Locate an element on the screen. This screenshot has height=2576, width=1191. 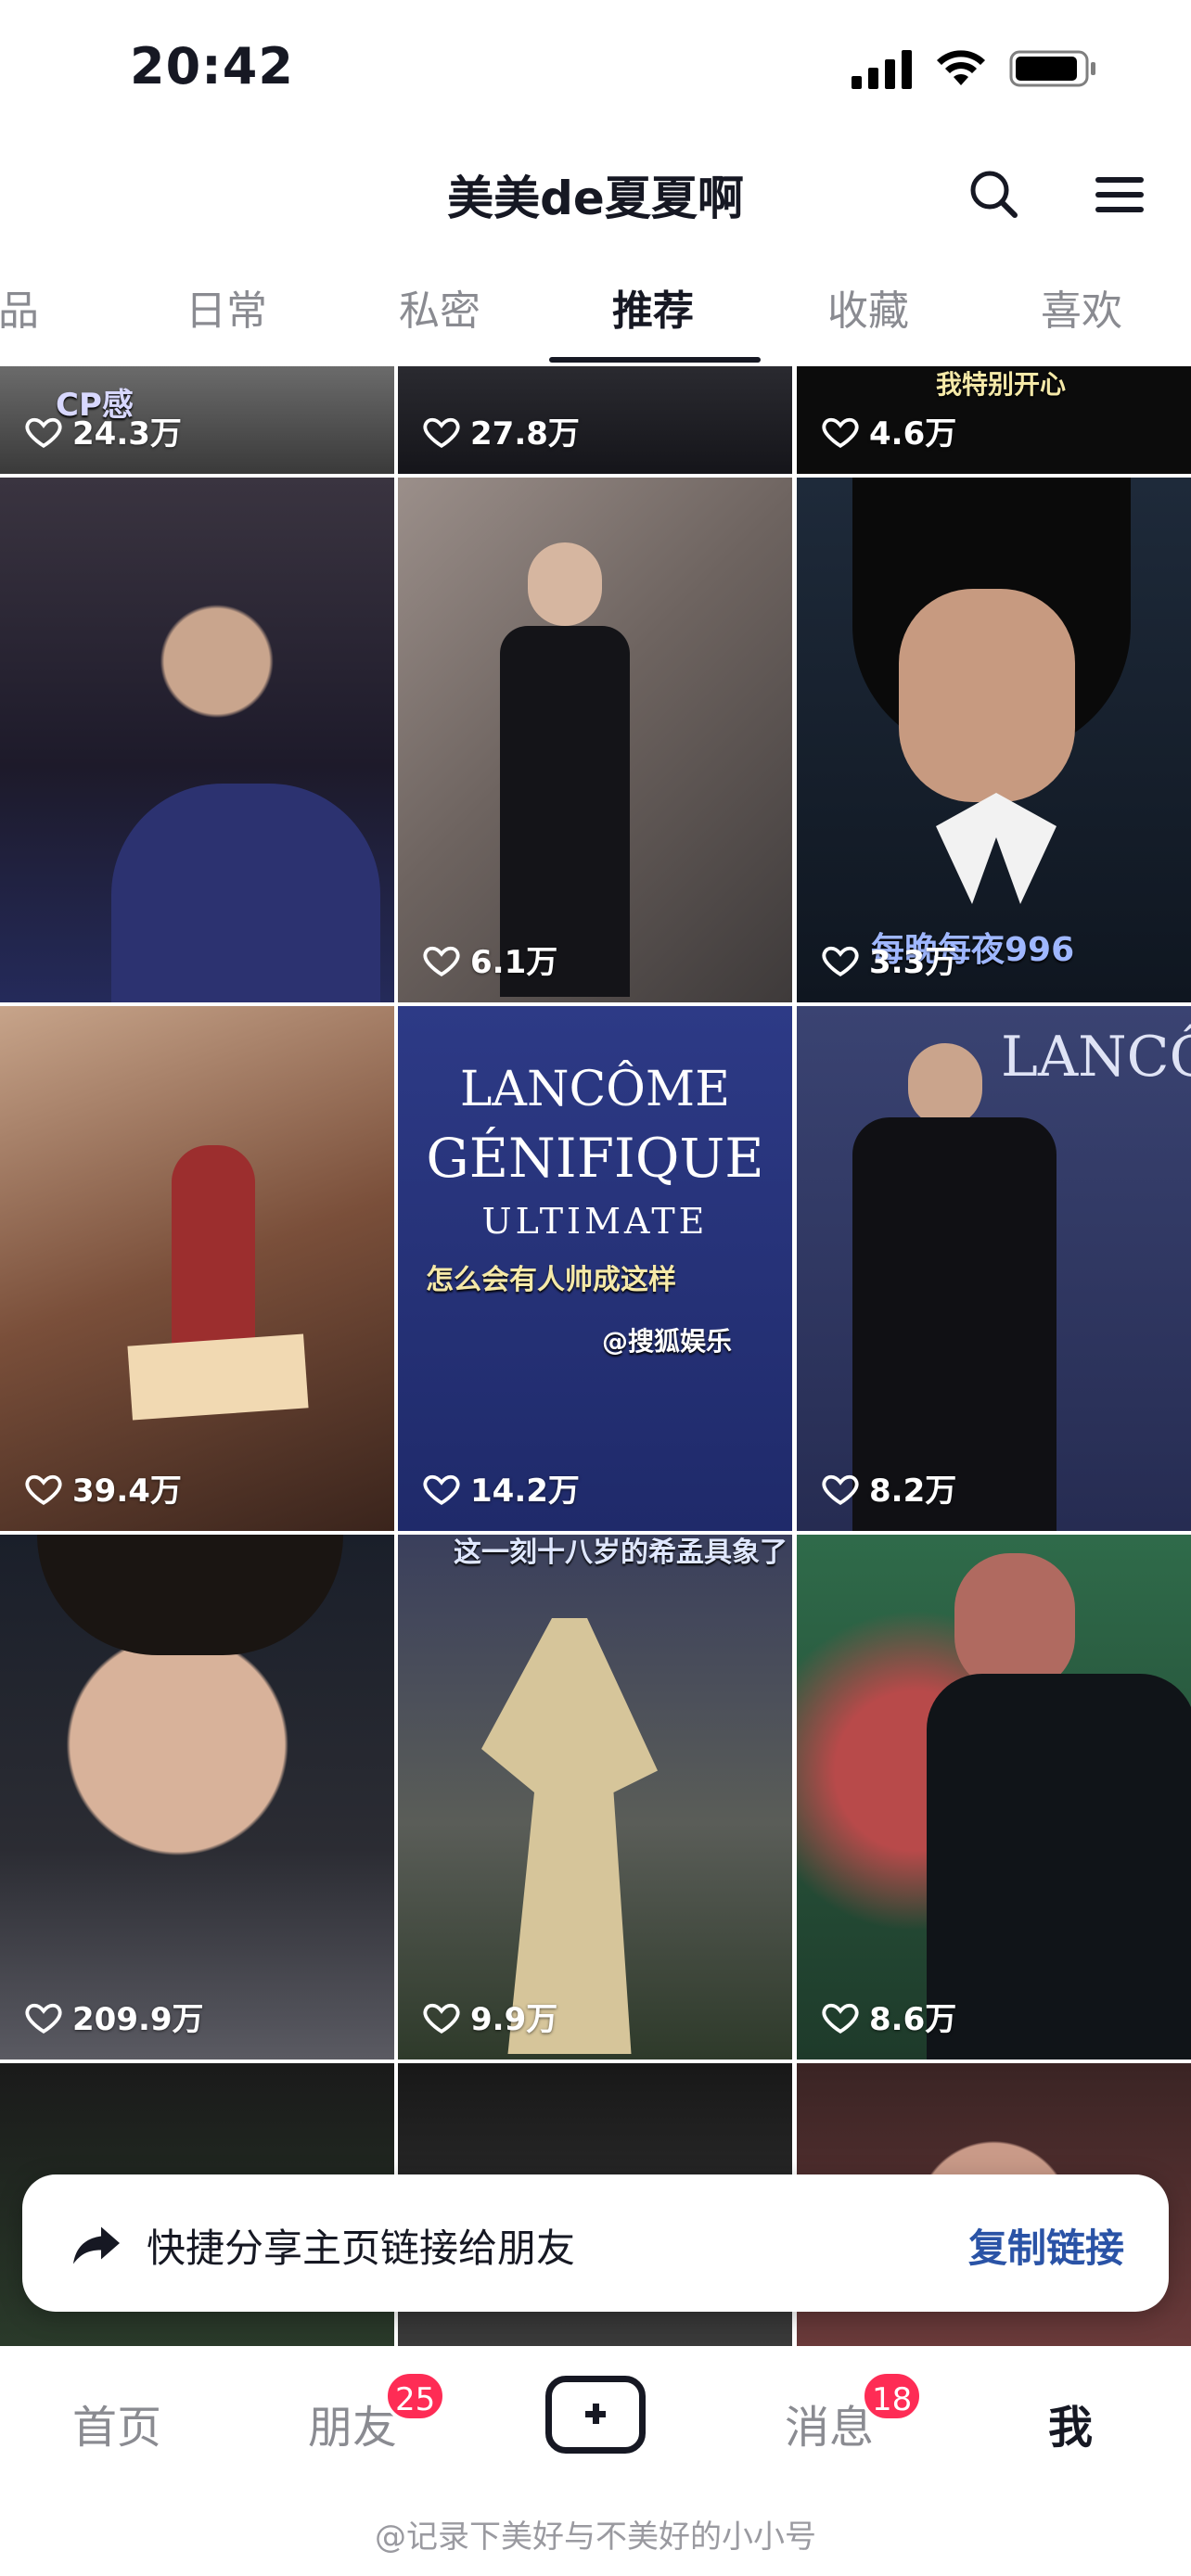
video-thumbnail: LANCÔME 8.2万 is located at coordinates (994, 1269).